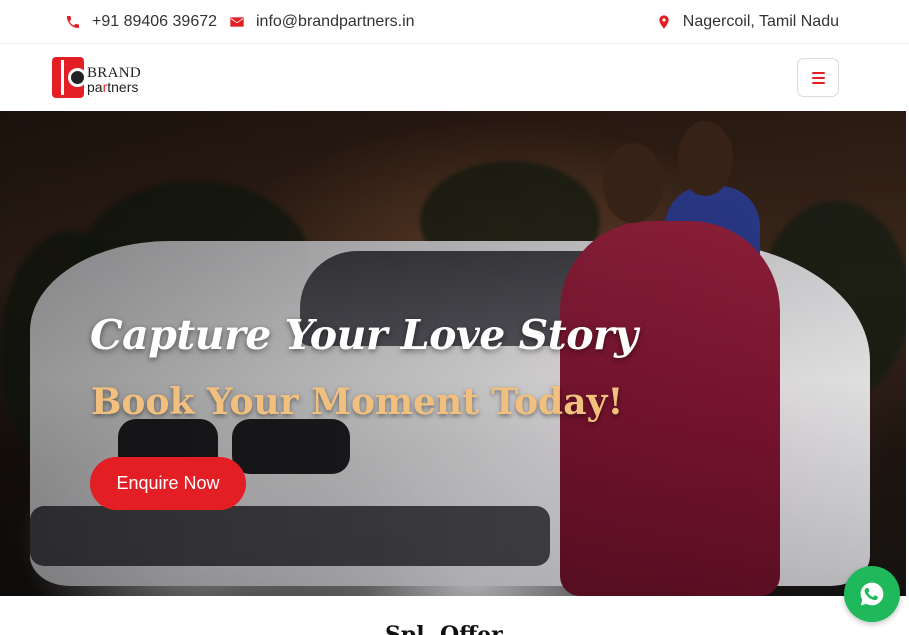 Image resolution: width=909 pixels, height=635 pixels. Describe the element at coordinates (818, 72) in the screenshot. I see `hamburger-menu-icon` at that location.